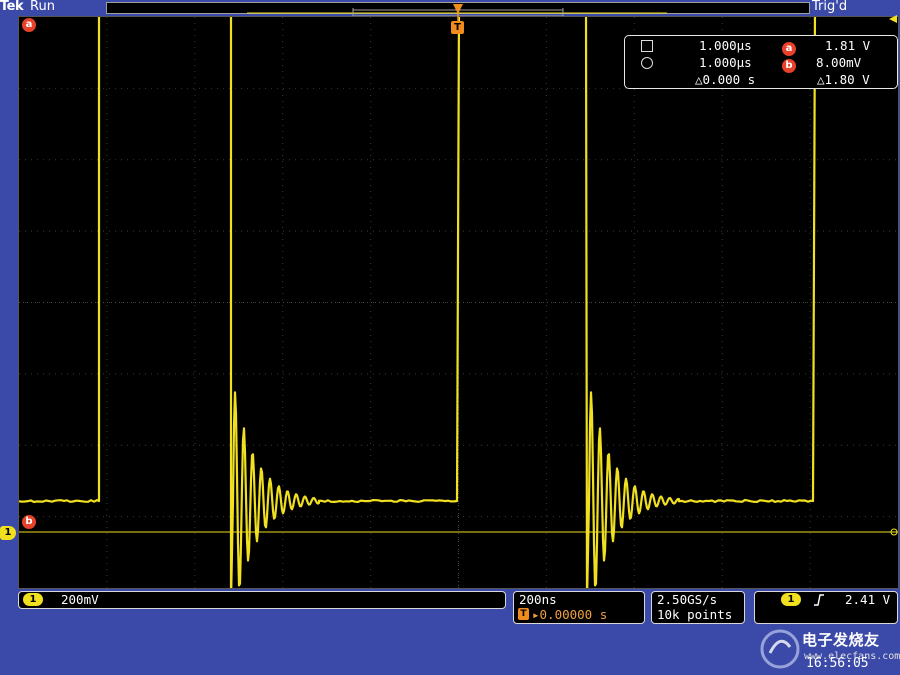 This screenshot has width=900, height=675. Describe the element at coordinates (647, 63) in the screenshot. I see `cursor-b-time-circle-icon` at that location.